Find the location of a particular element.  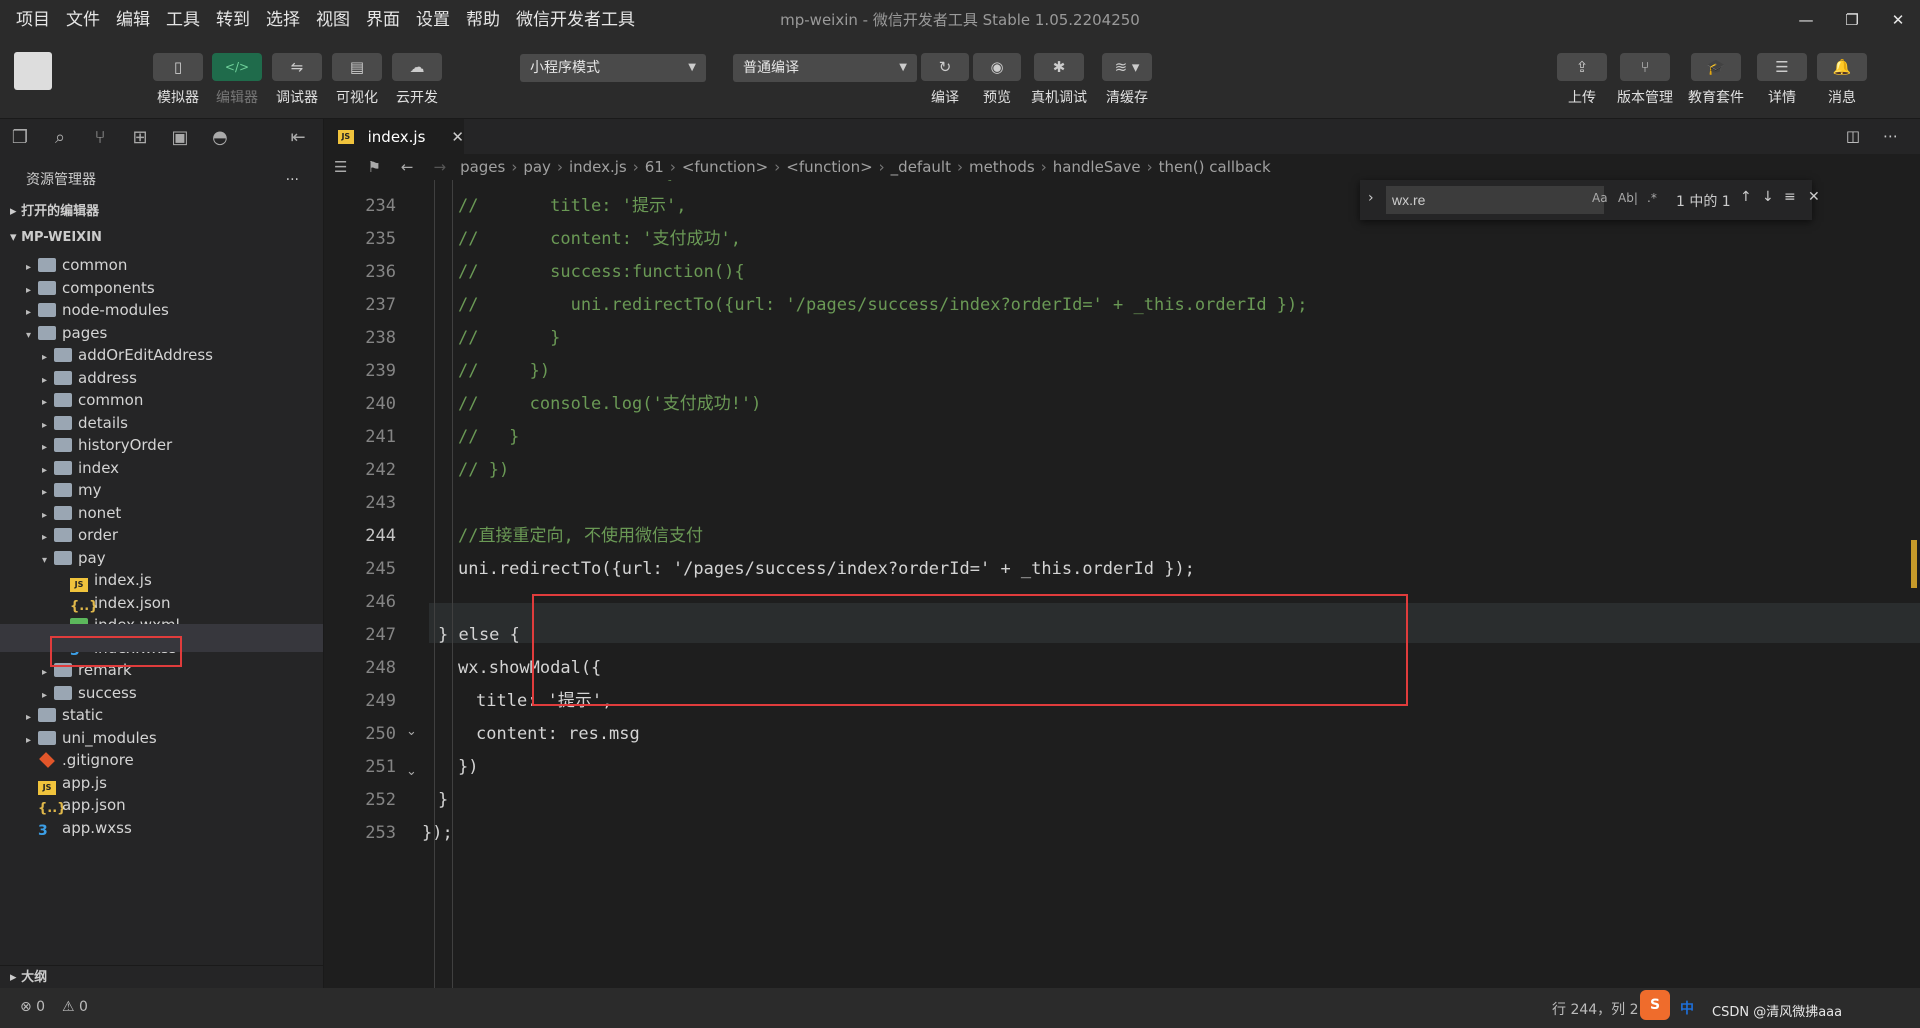

menu-item-0: 项目 is located at coordinates (33, 20).